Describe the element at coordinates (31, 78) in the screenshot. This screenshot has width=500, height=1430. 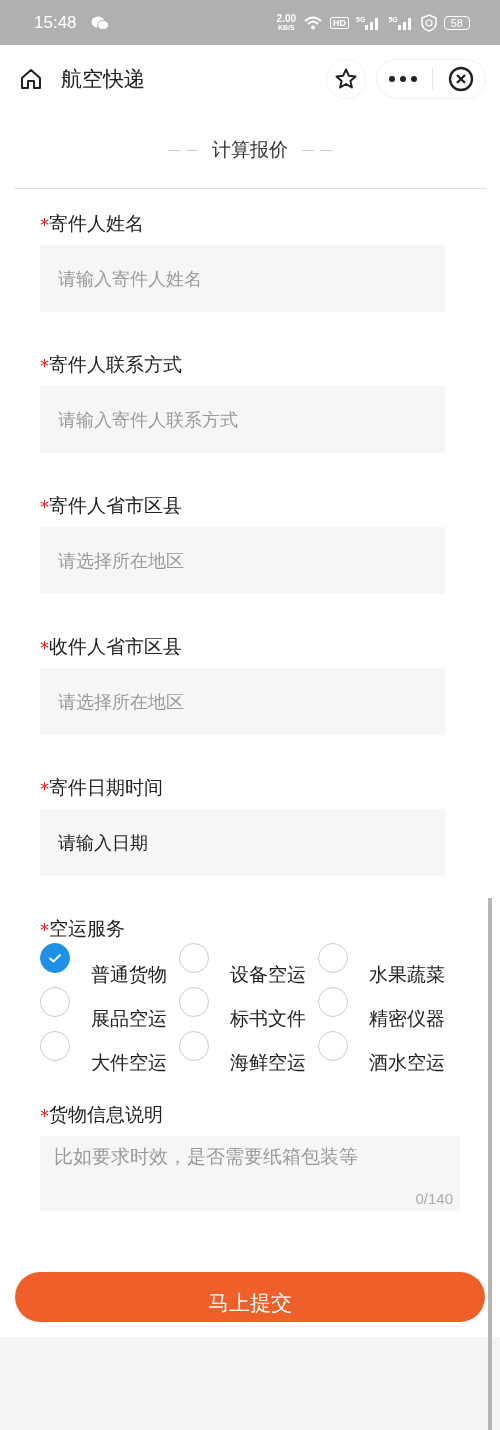
I see `home-icon` at that location.